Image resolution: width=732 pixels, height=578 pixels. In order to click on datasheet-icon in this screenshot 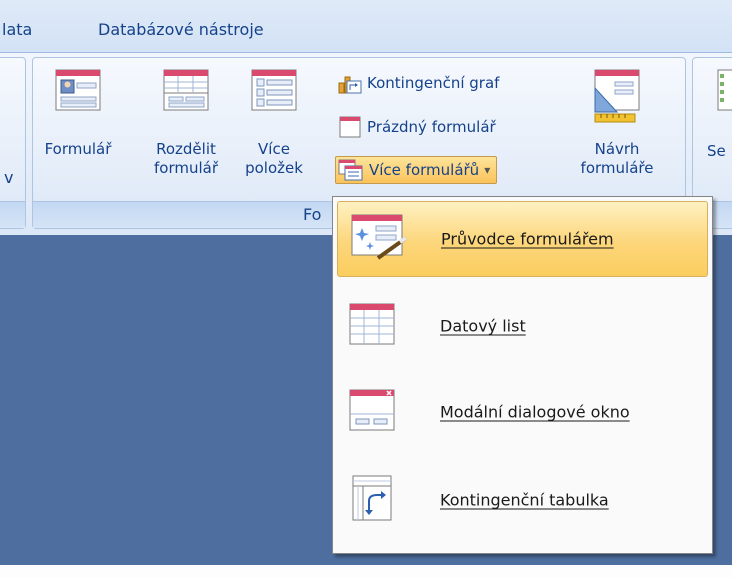, I will do `click(372, 326)`.